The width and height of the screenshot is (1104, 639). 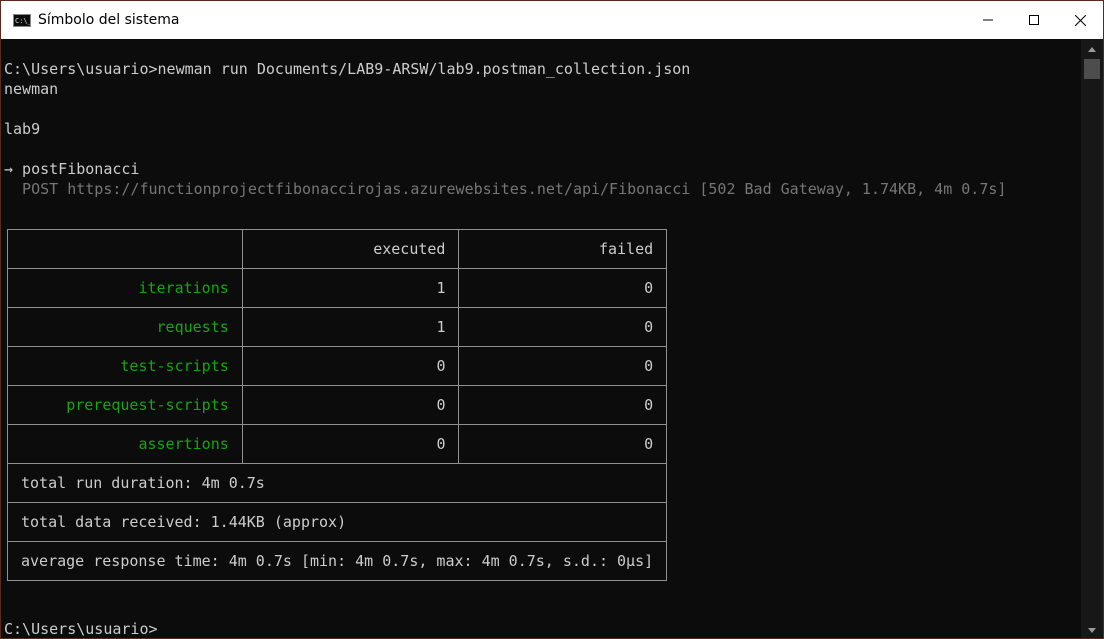 What do you see at coordinates (81, 628) in the screenshot?
I see `prompt-line: C:\Users\usuario>` at bounding box center [81, 628].